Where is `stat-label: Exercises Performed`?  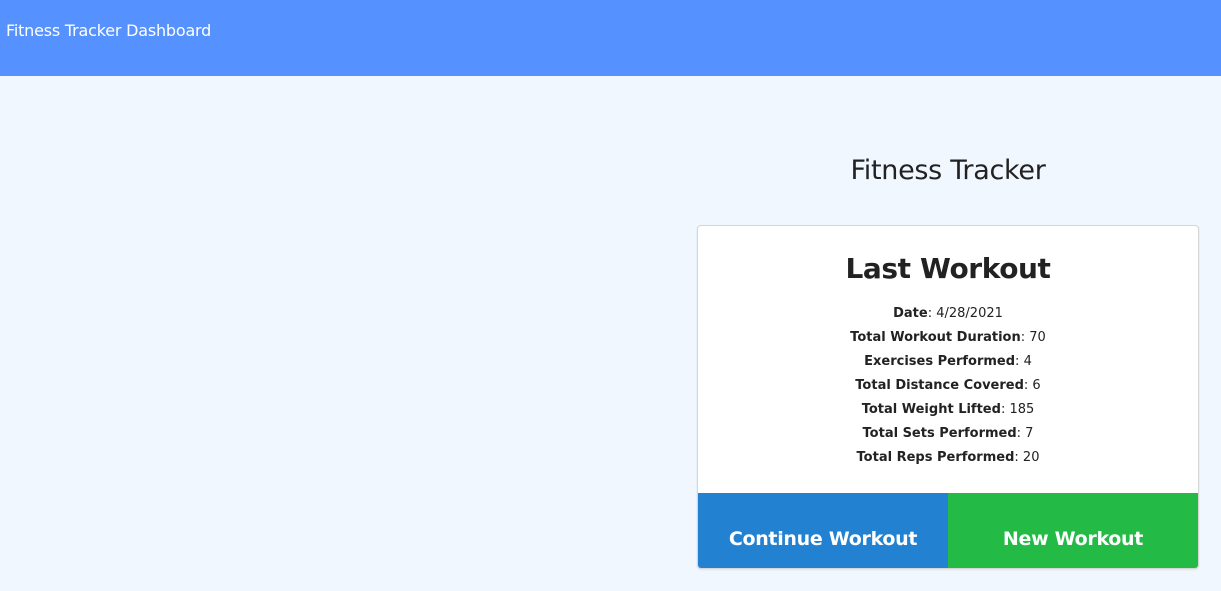 stat-label: Exercises Performed is located at coordinates (940, 361).